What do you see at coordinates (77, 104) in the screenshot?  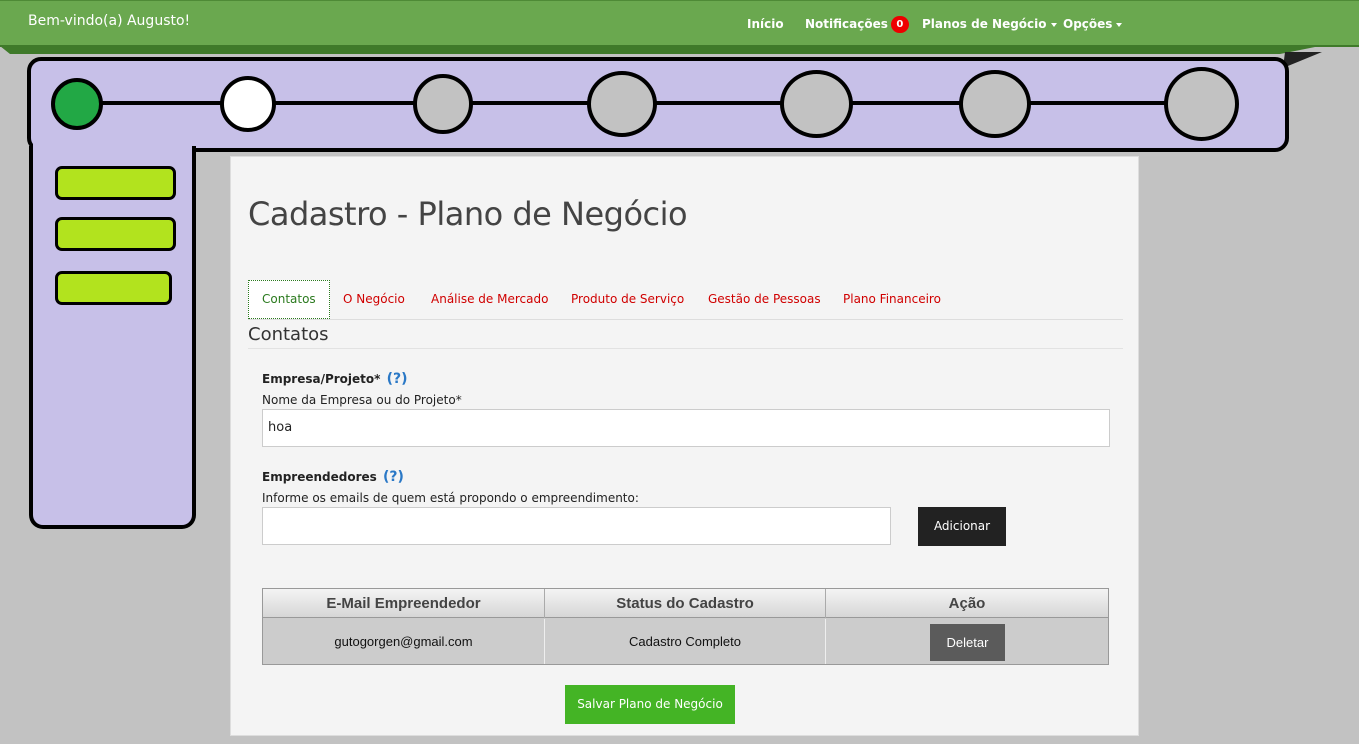 I see `step-1-complete` at bounding box center [77, 104].